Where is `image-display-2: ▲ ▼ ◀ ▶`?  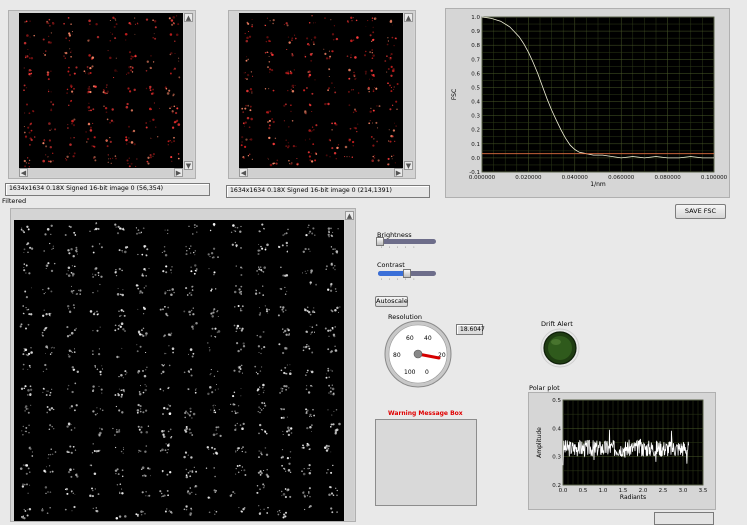 image-display-2: ▲ ▼ ◀ ▶ is located at coordinates (322, 94).